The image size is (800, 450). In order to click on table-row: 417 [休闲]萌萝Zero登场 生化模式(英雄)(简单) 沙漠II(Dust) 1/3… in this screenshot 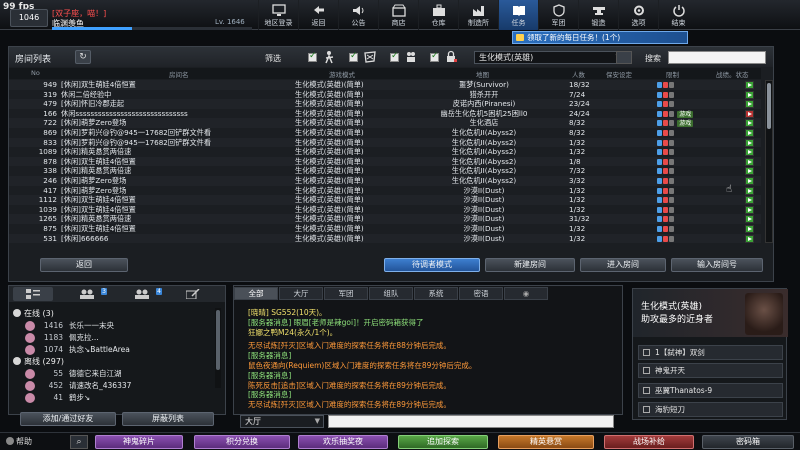, I will do `click(385, 191)`.